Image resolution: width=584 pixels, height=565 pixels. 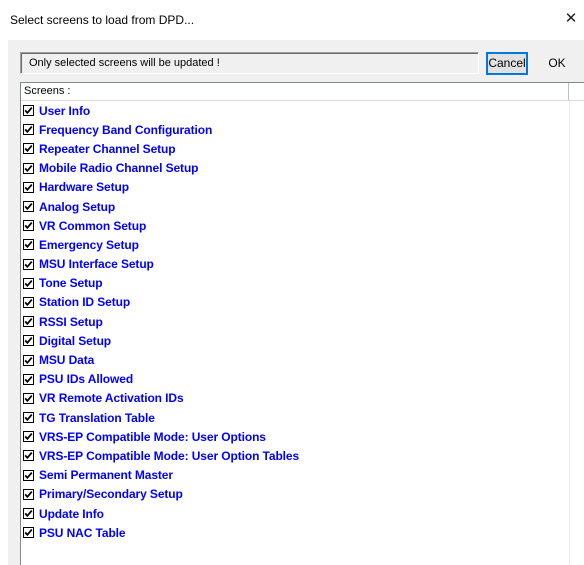 I want to click on list-item: VR Common Setup, so click(x=295, y=225).